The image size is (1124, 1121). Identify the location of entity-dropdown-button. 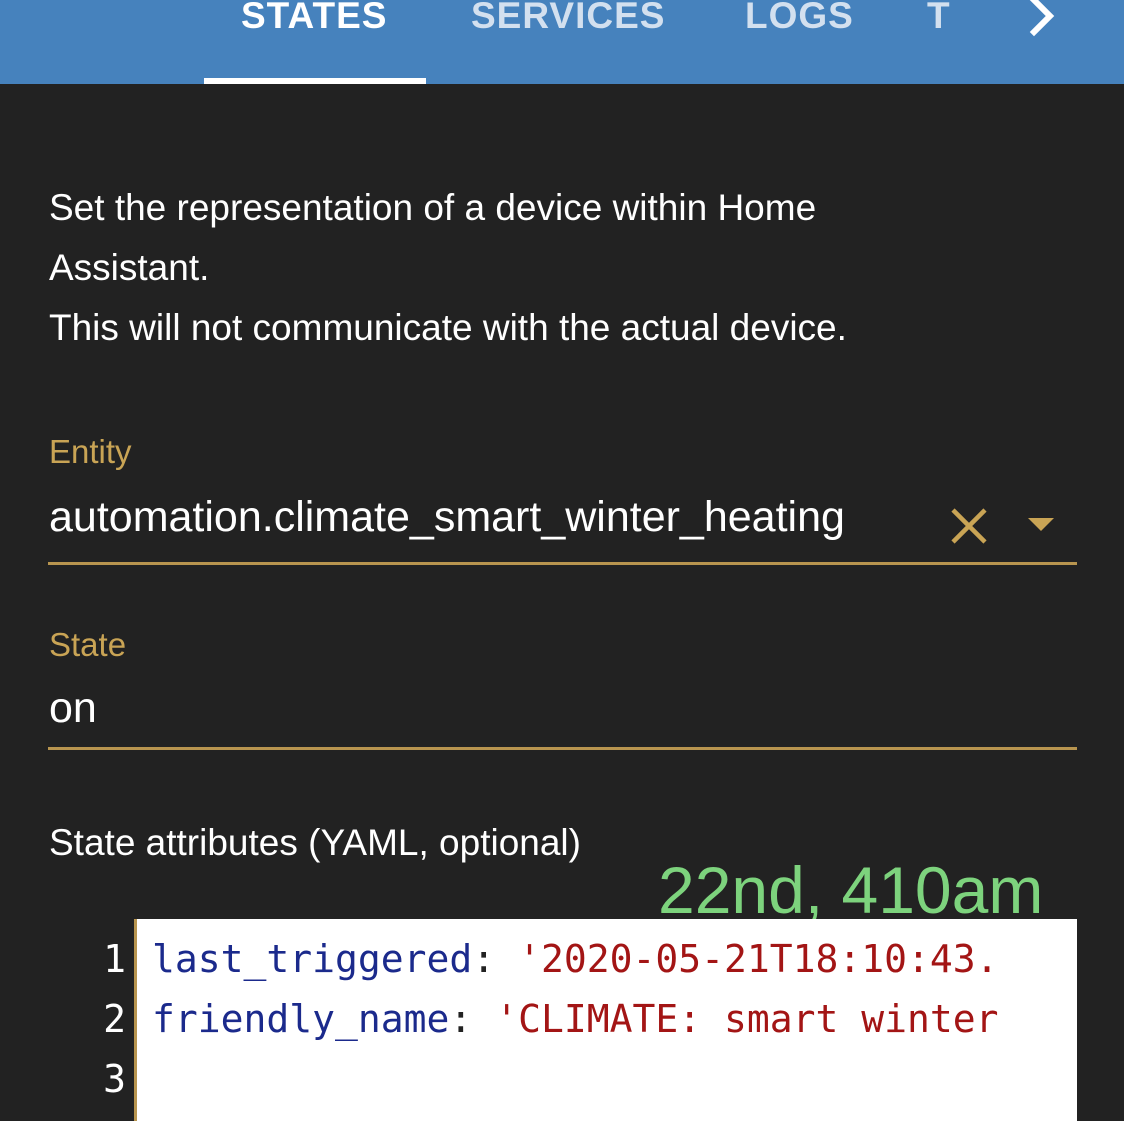
(1041, 525).